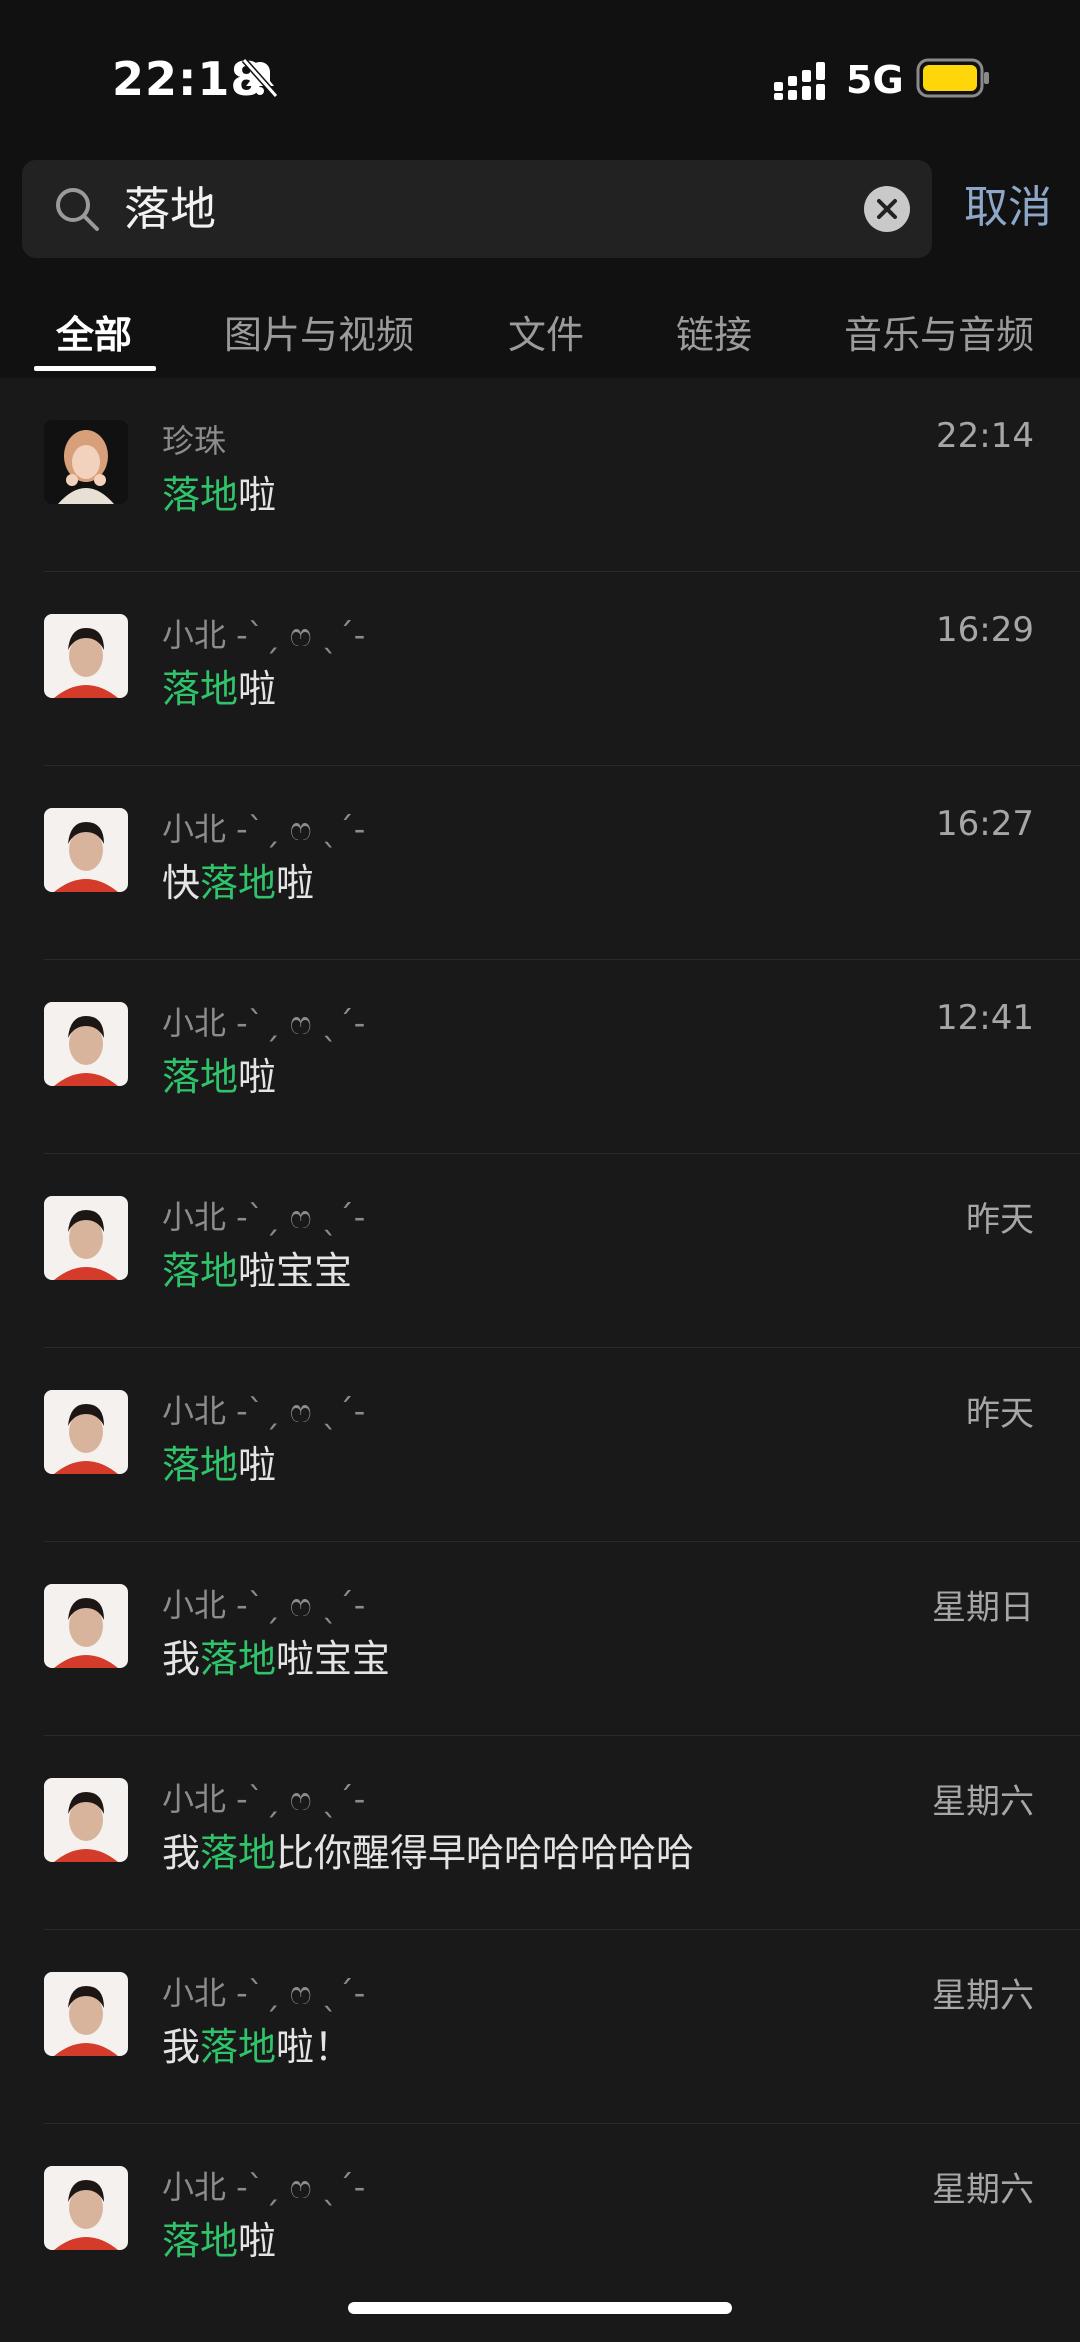  What do you see at coordinates (540, 2221) in the screenshot?
I see `list-item: 小北 -ˋˏ ෆ ˎˊ- 星期六 落地啦` at bounding box center [540, 2221].